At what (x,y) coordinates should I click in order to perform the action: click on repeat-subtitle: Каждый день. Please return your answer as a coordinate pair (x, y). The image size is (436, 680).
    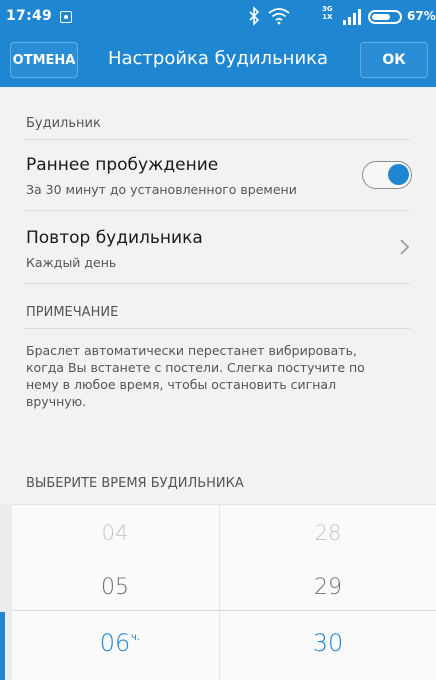
    Looking at the image, I should click on (71, 262).